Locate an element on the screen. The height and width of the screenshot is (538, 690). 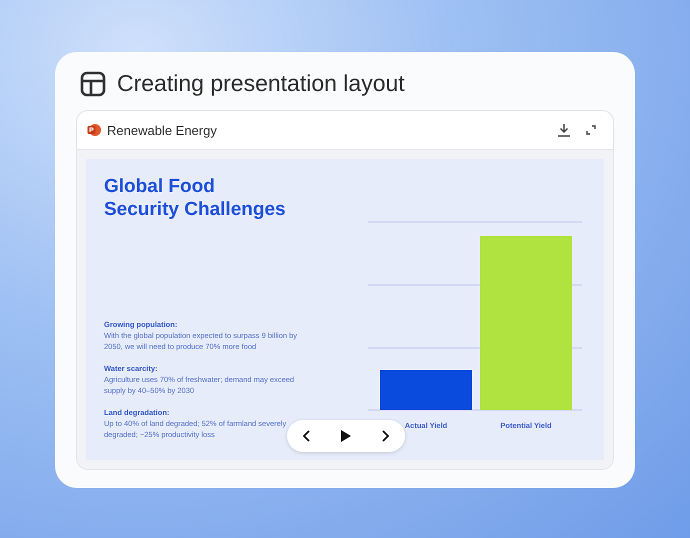
play-icon is located at coordinates (346, 436).